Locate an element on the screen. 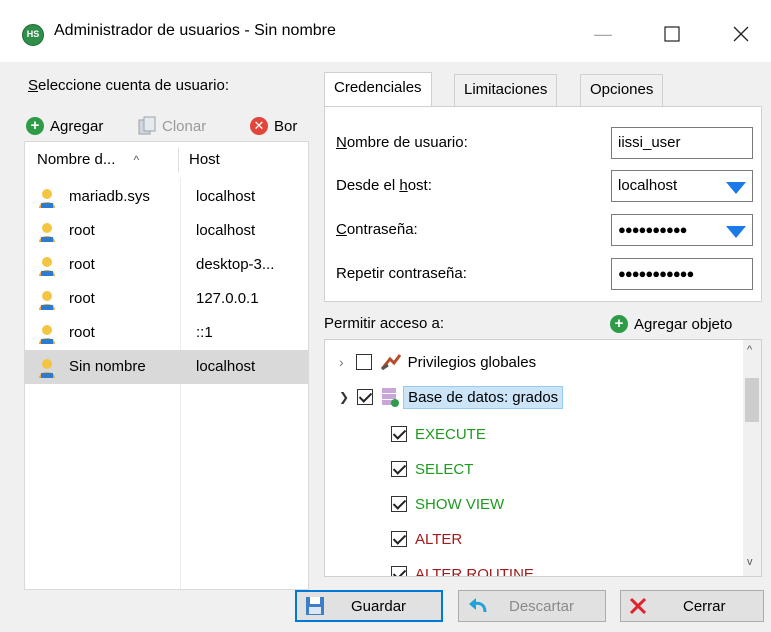 The width and height of the screenshot is (771, 632). tab-opciones-ssl: Opciones SSL is located at coordinates (622, 101).